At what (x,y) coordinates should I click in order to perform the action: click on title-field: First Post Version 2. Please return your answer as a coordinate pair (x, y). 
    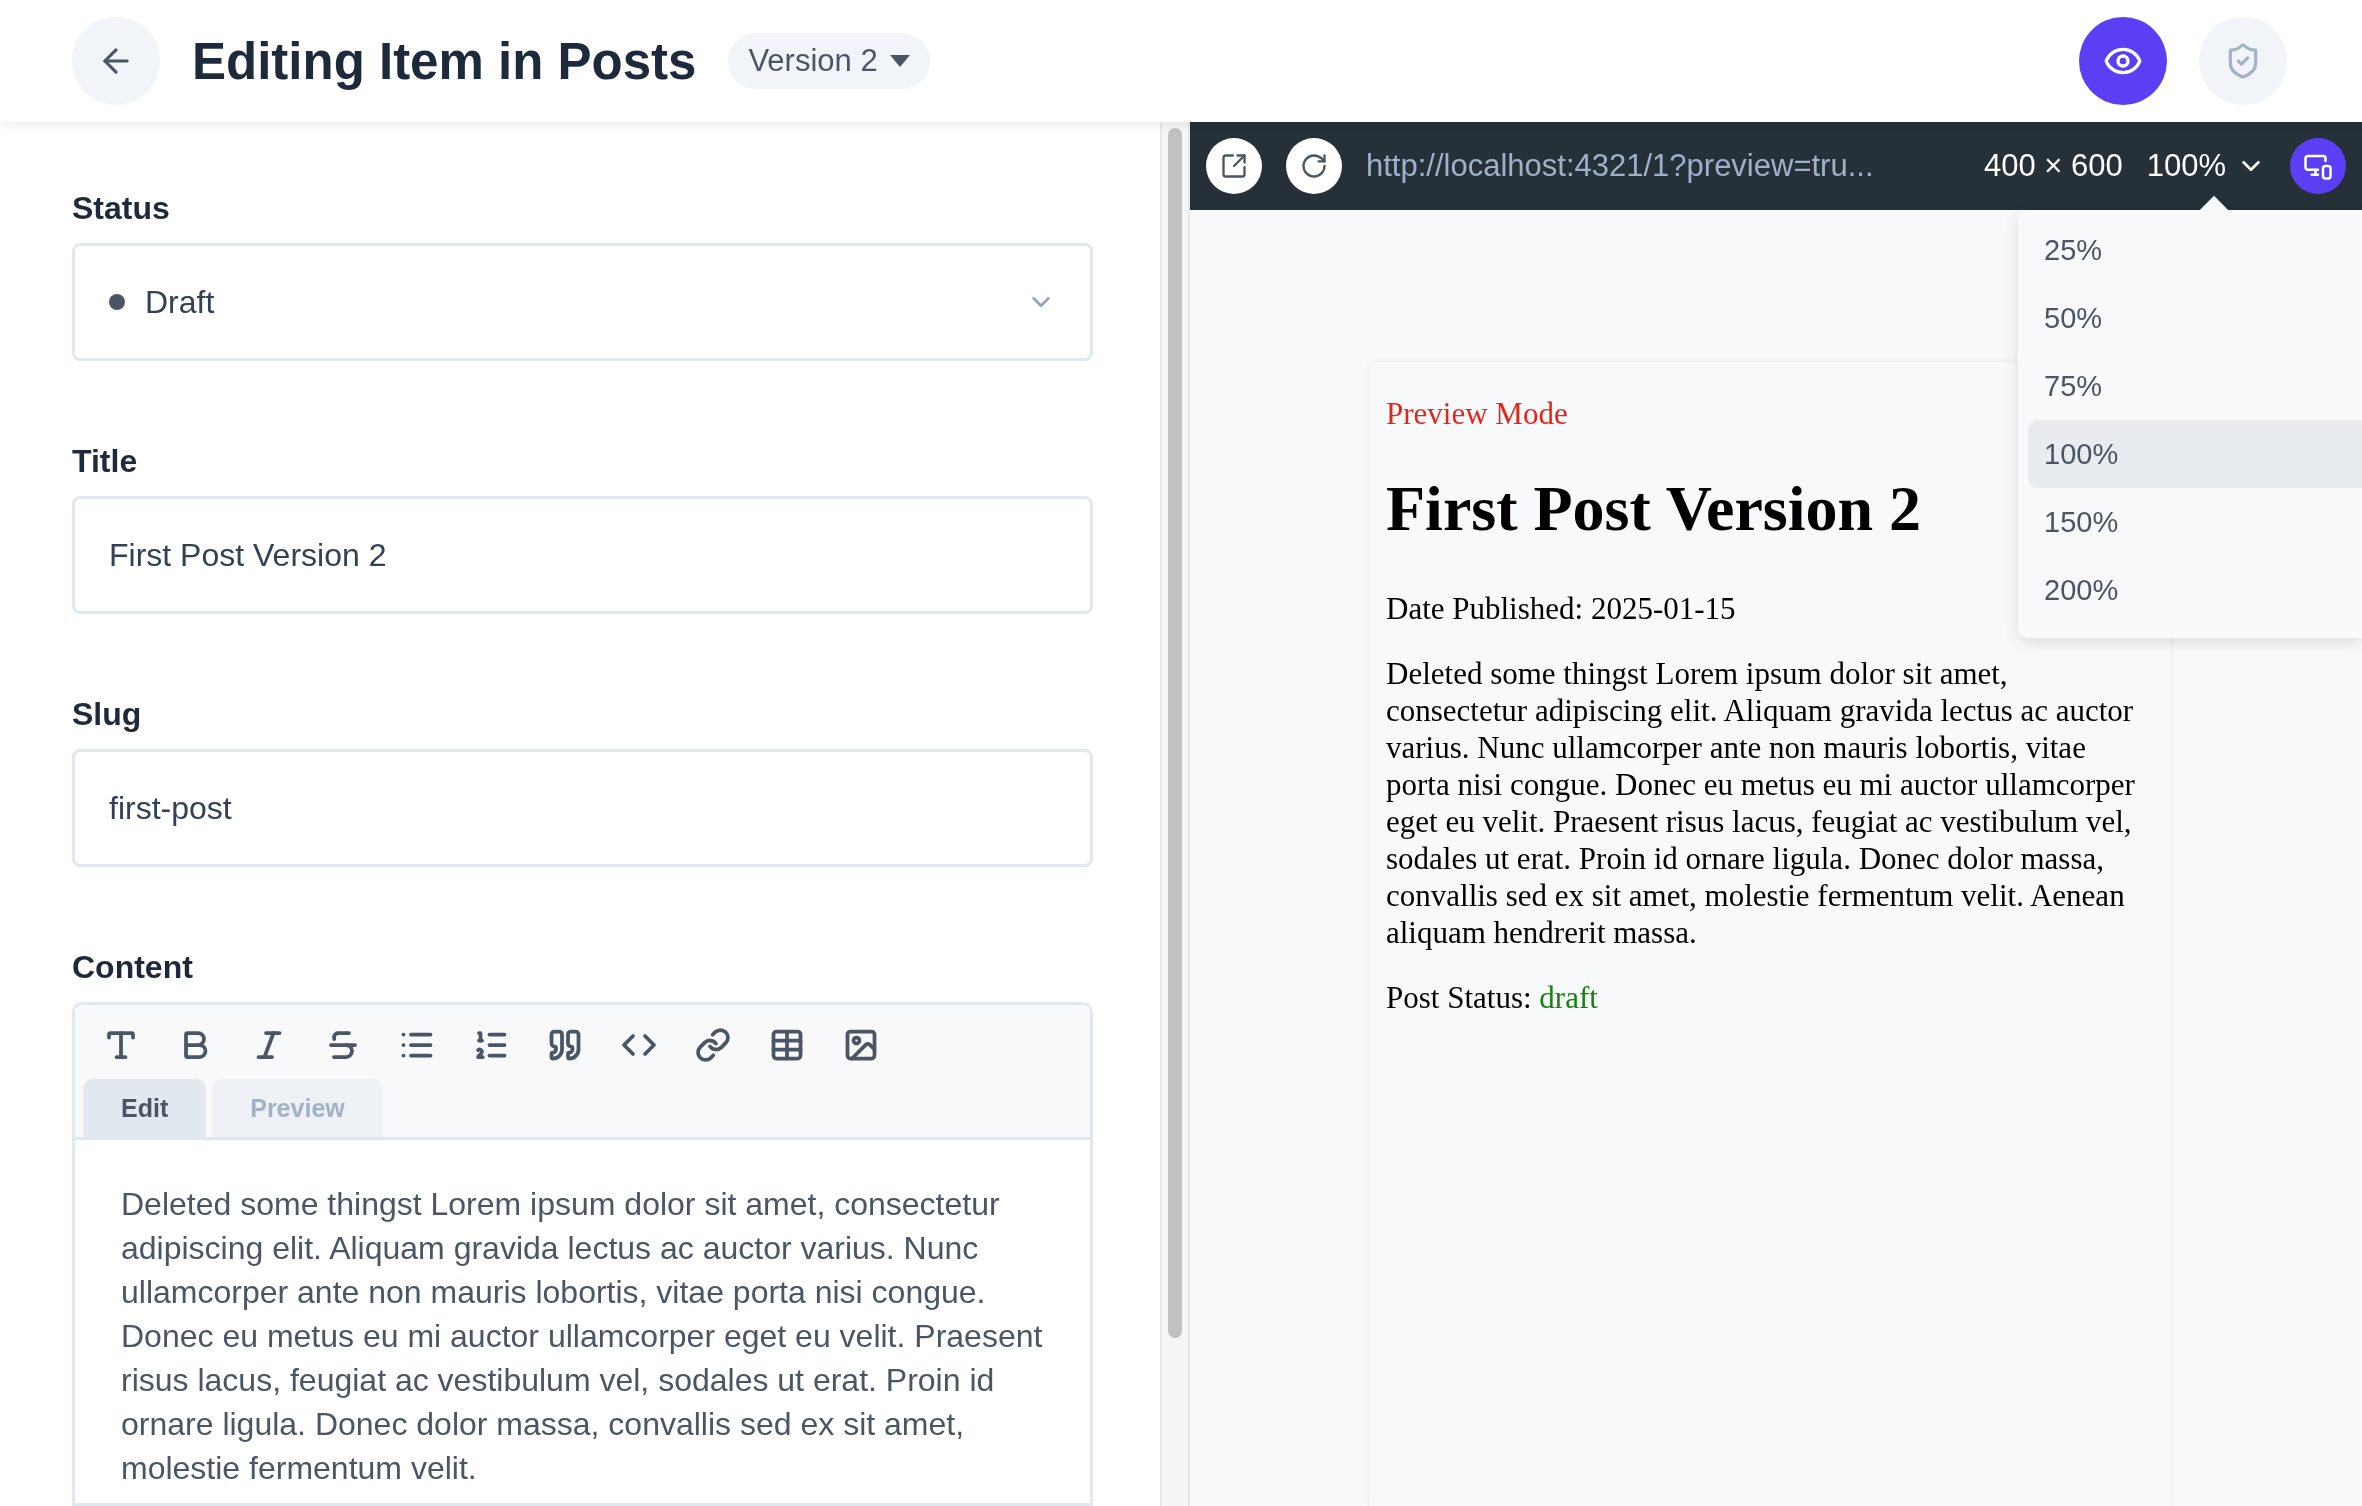
    Looking at the image, I should click on (582, 555).